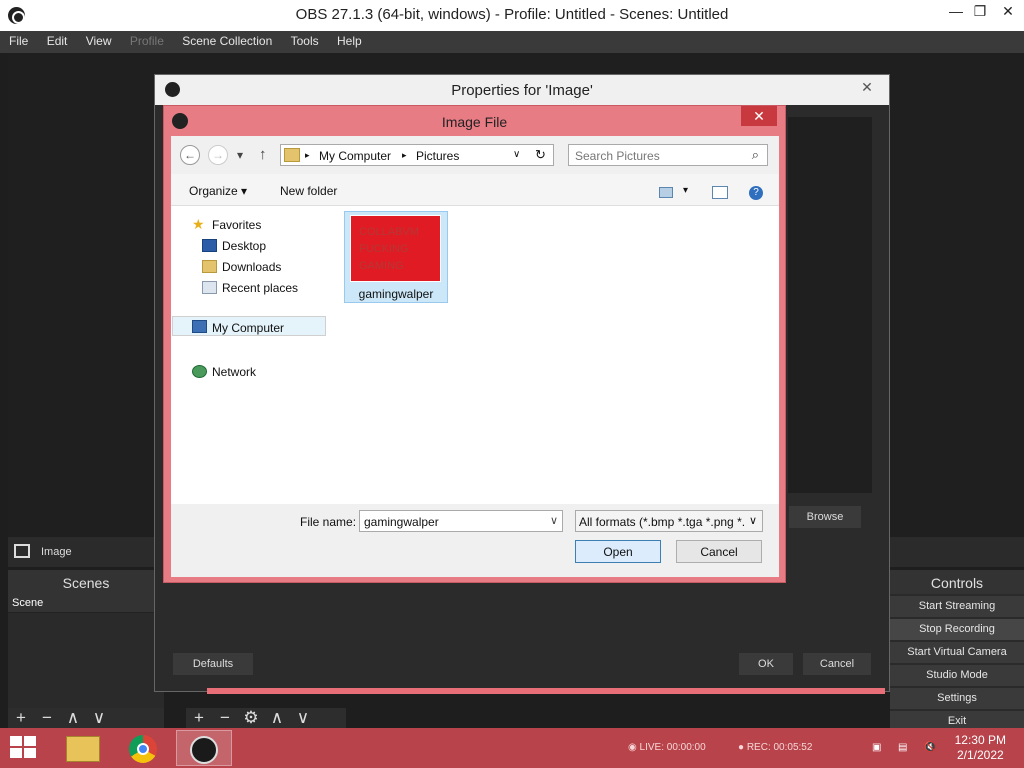 Image resolution: width=1024 pixels, height=768 pixels. What do you see at coordinates (930, 747) in the screenshot?
I see `volume-muted-tray-icon: 🔇` at bounding box center [930, 747].